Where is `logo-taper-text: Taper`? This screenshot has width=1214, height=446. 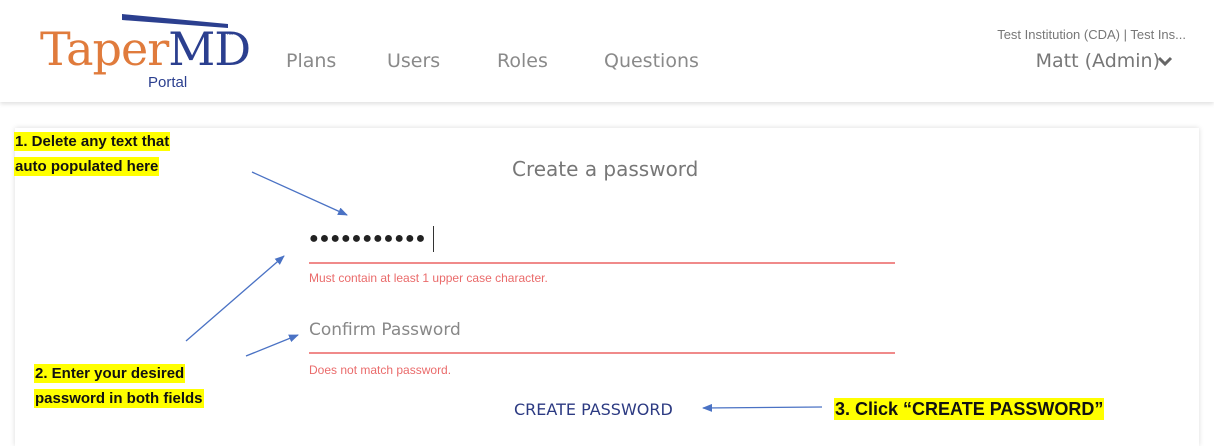
logo-taper-text: Taper is located at coordinates (104, 49).